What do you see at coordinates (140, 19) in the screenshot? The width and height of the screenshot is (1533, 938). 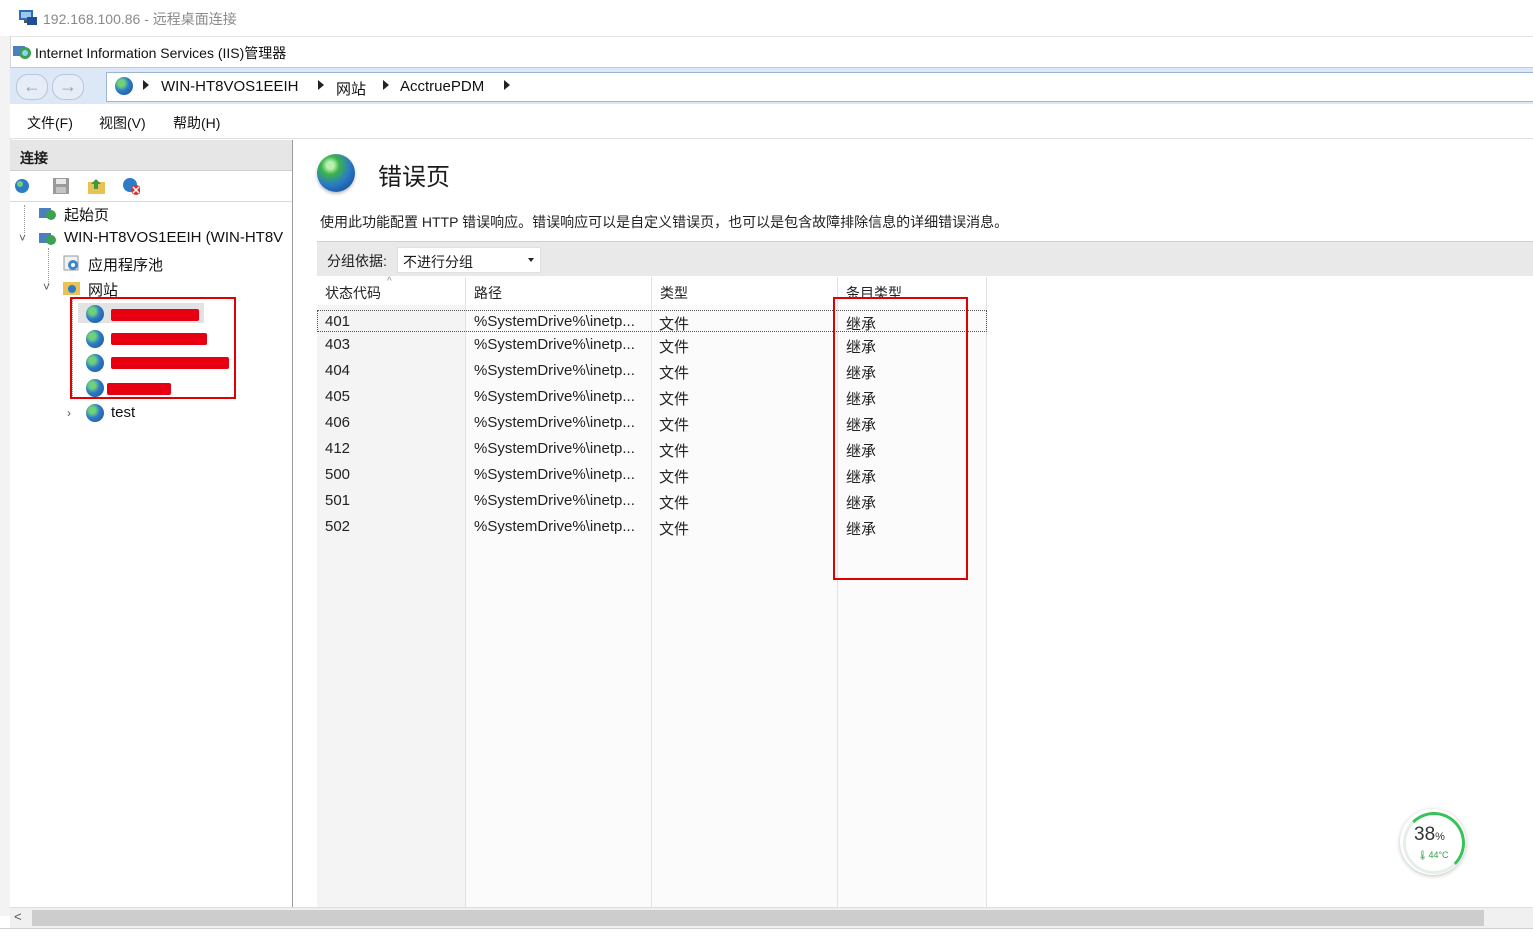 I see `rdp-window-title: 192.168.100.86 - 远程桌面连接` at bounding box center [140, 19].